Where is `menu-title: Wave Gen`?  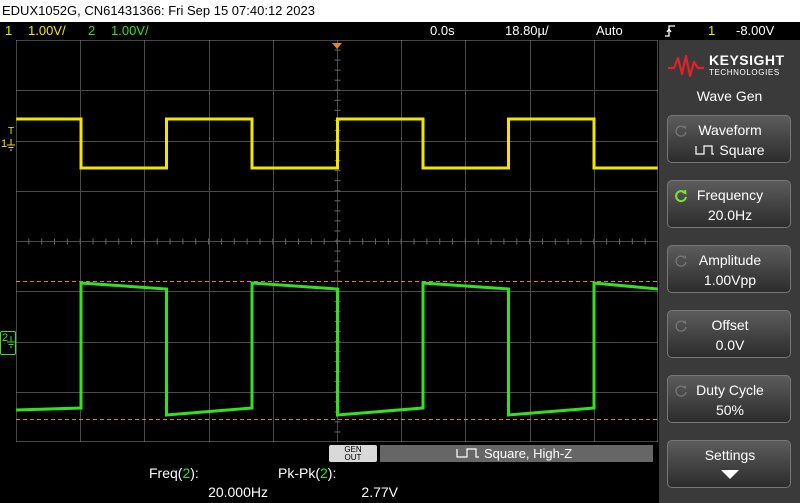
menu-title: Wave Gen is located at coordinates (729, 96).